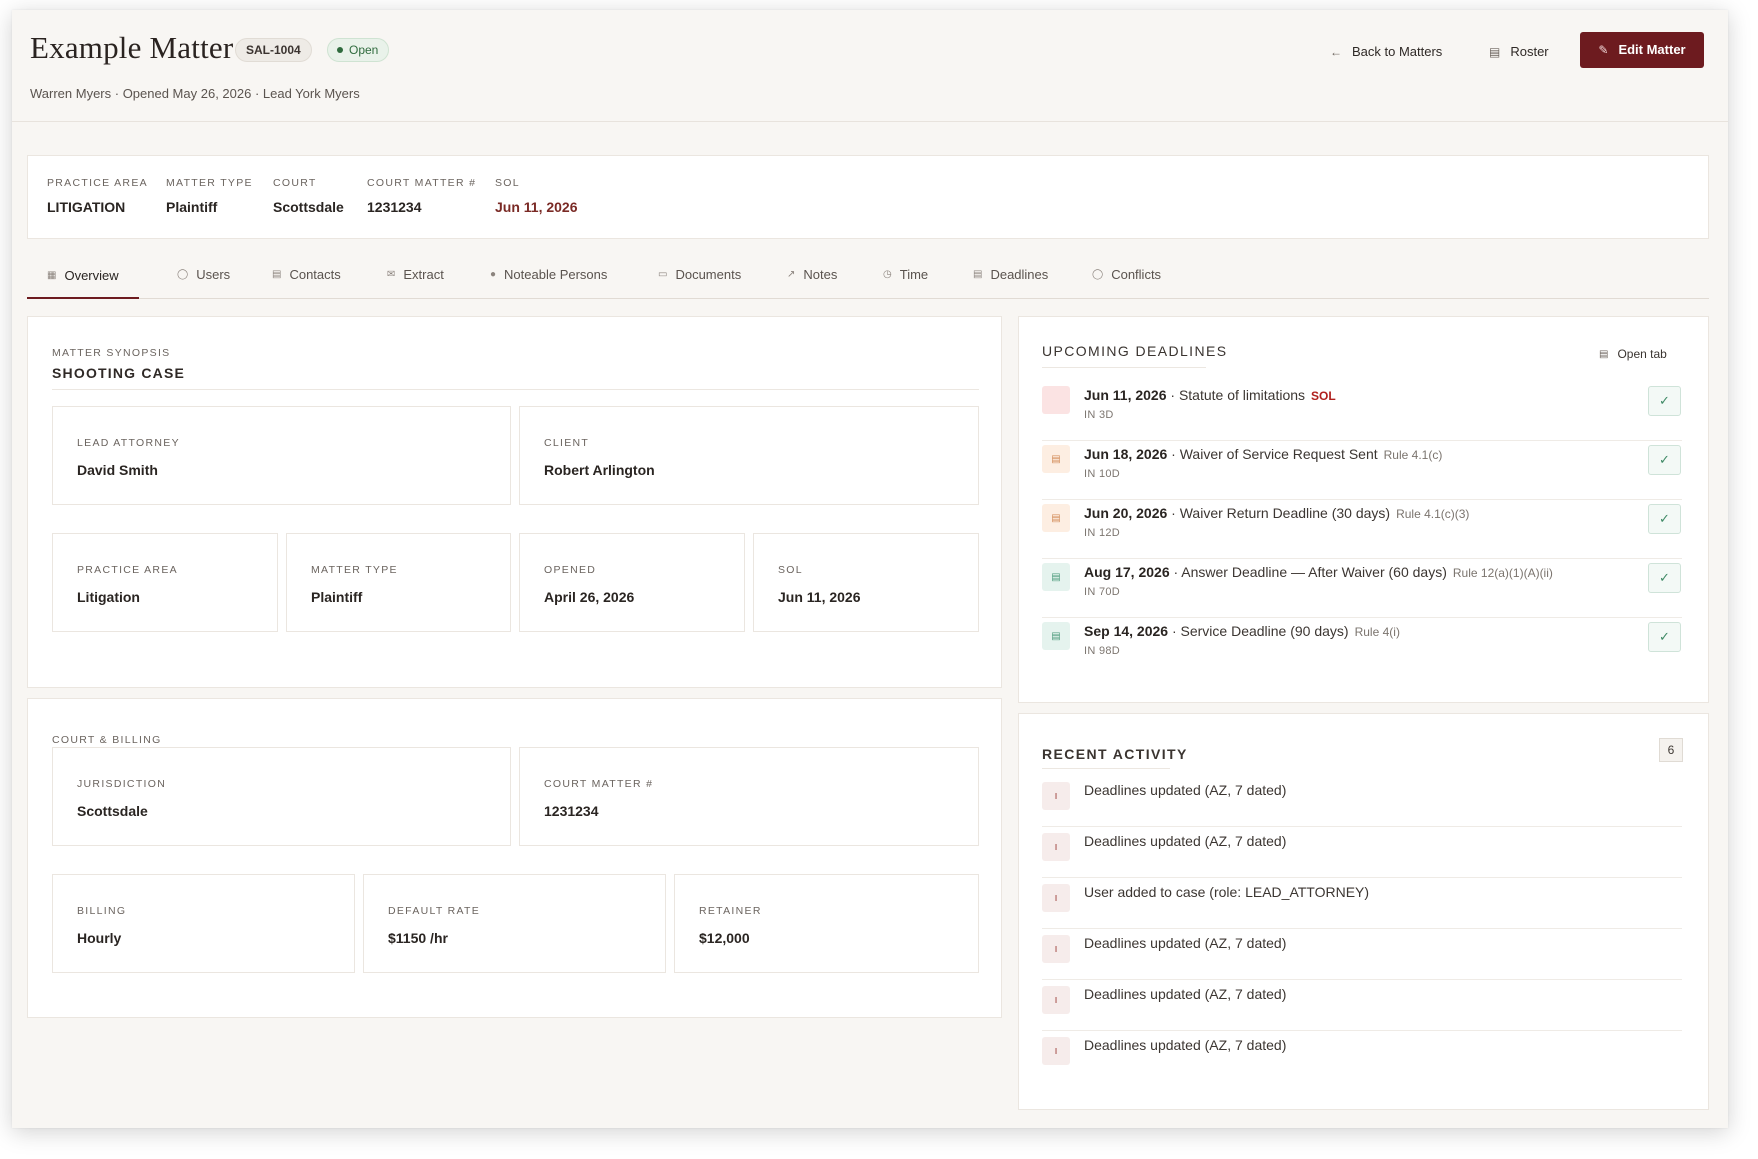  I want to click on matter-type-field: MATTER TYPE Plaintiff, so click(398, 582).